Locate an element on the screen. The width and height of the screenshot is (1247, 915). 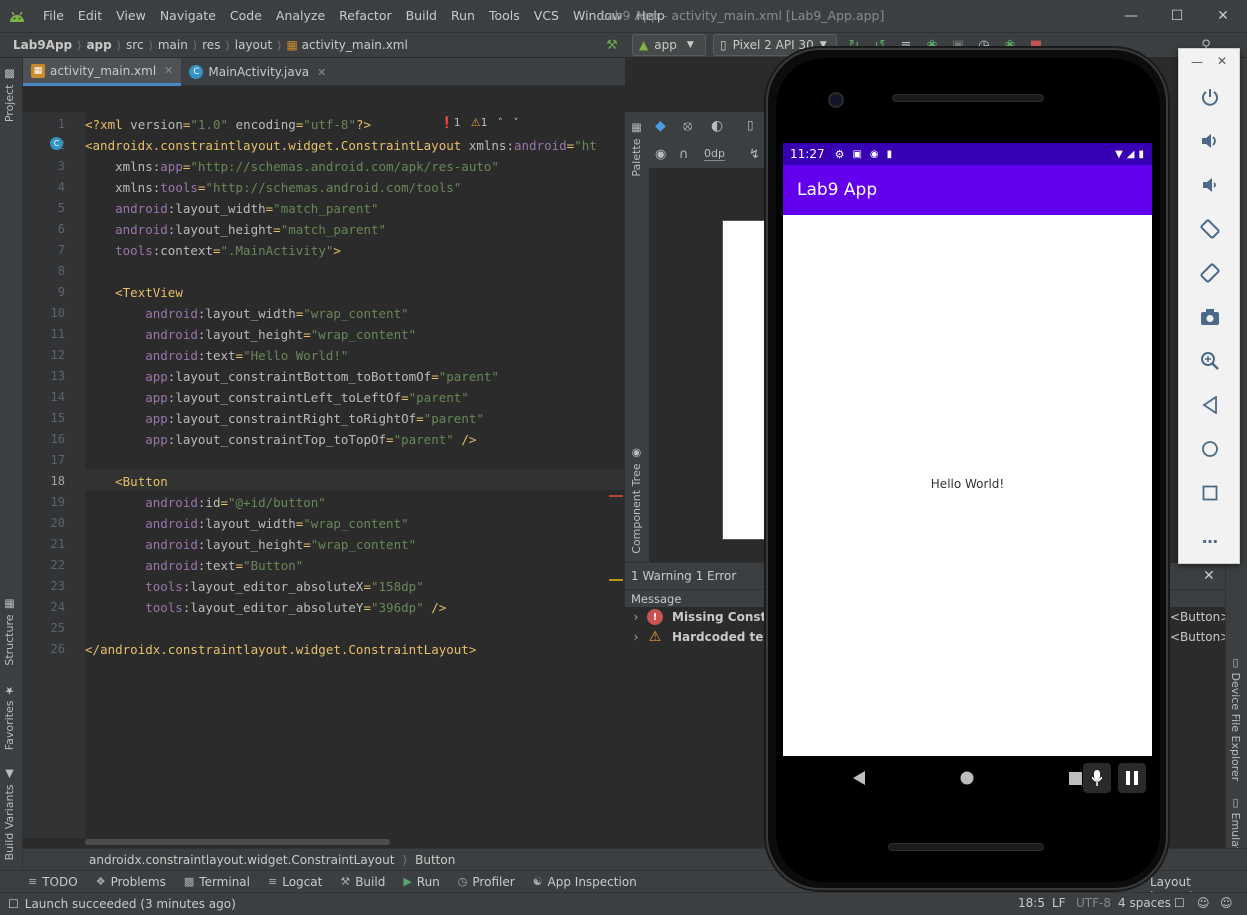
error-stripe-mark is located at coordinates (616, 496).